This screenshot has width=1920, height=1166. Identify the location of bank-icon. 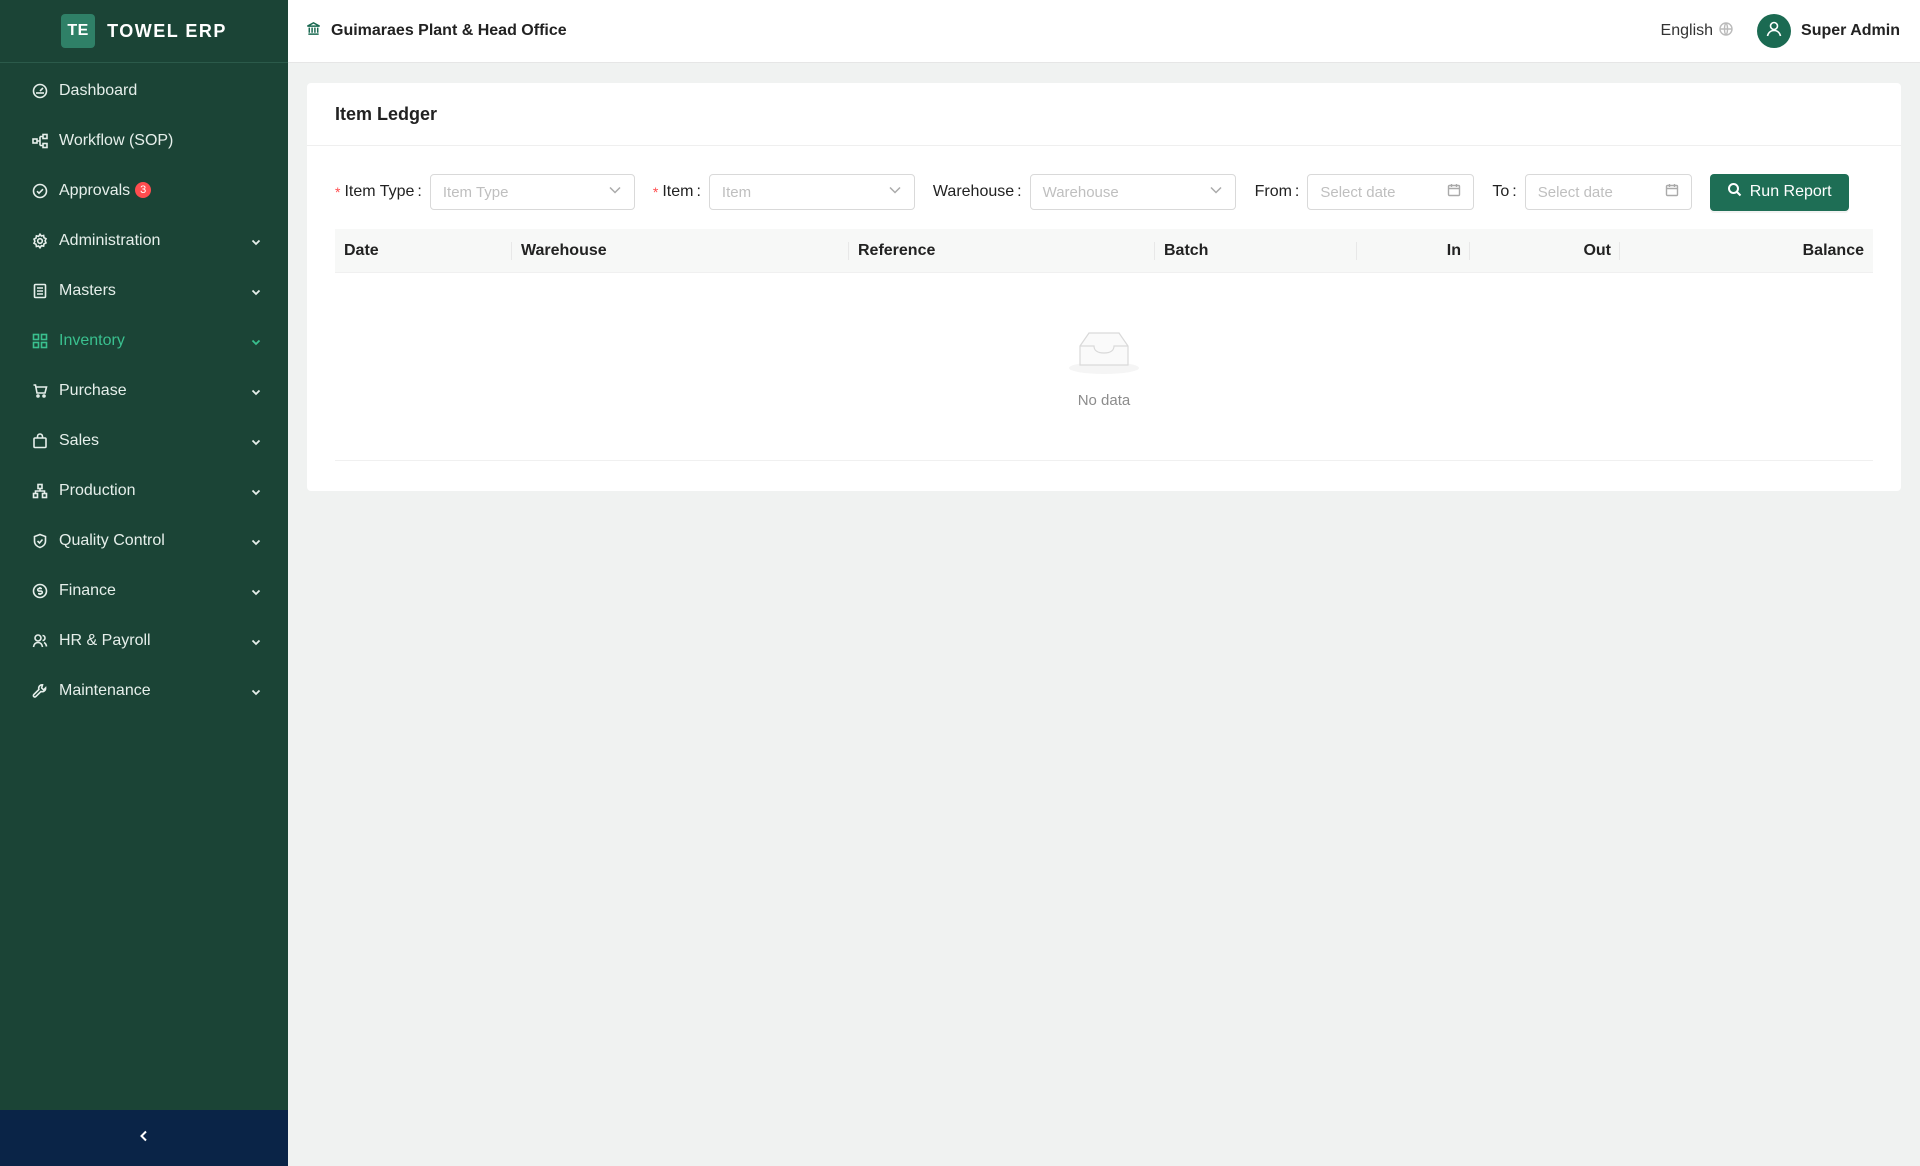
(313, 31).